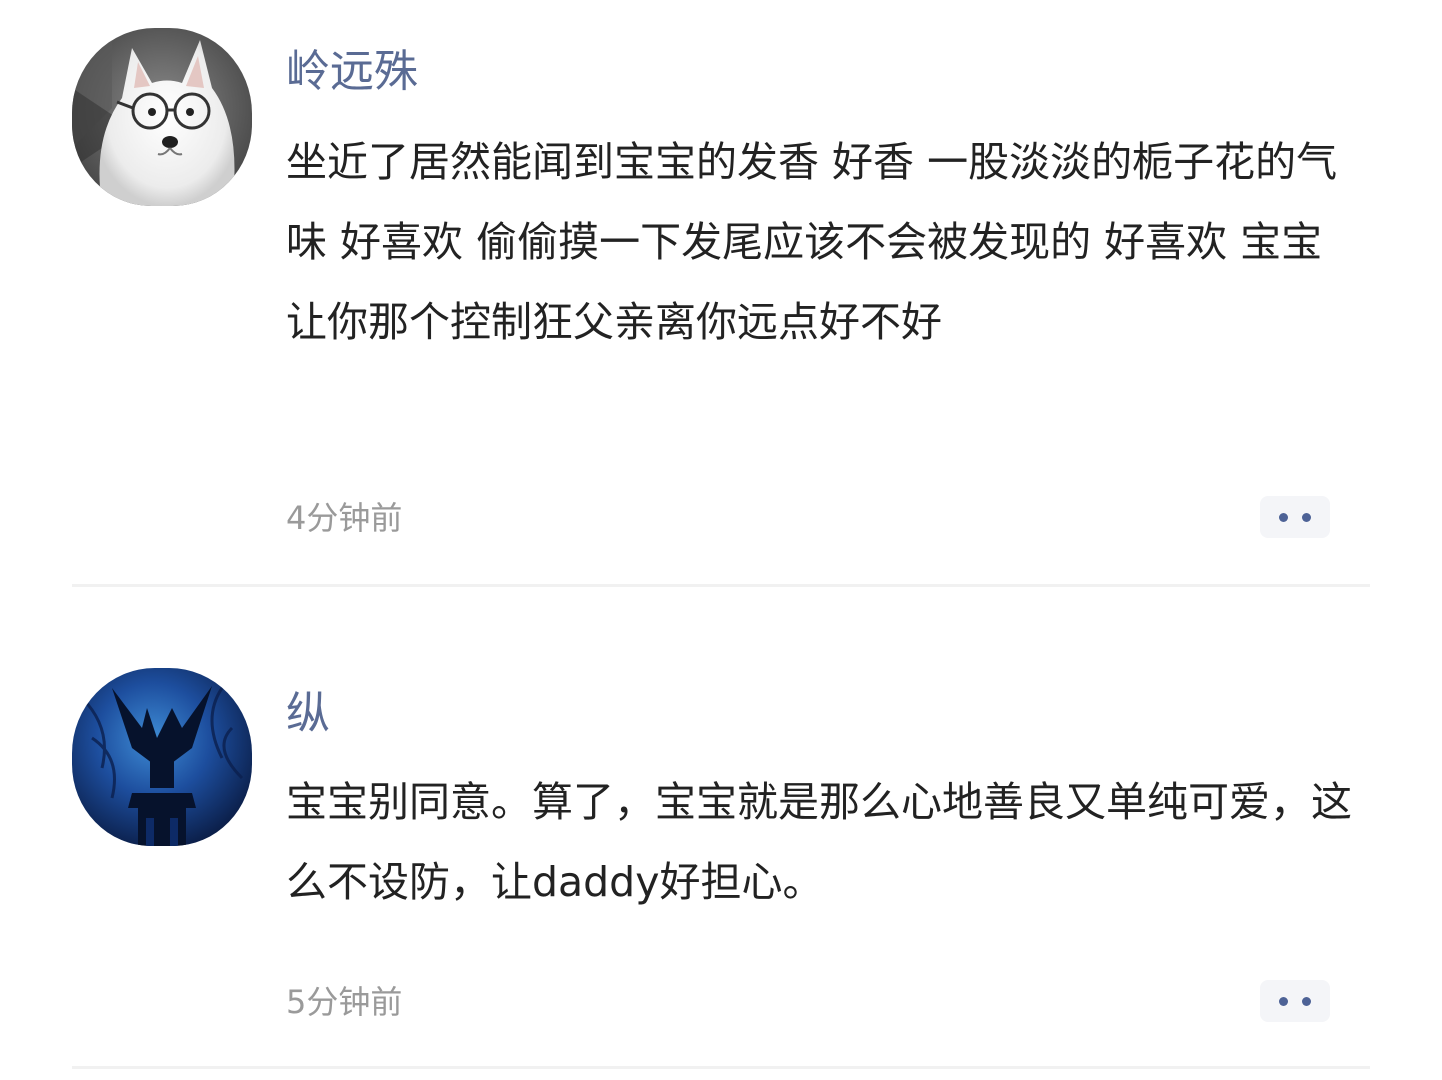 This screenshot has height=1080, width=1442. I want to click on dark-statue-avatar-icon, so click(162, 757).